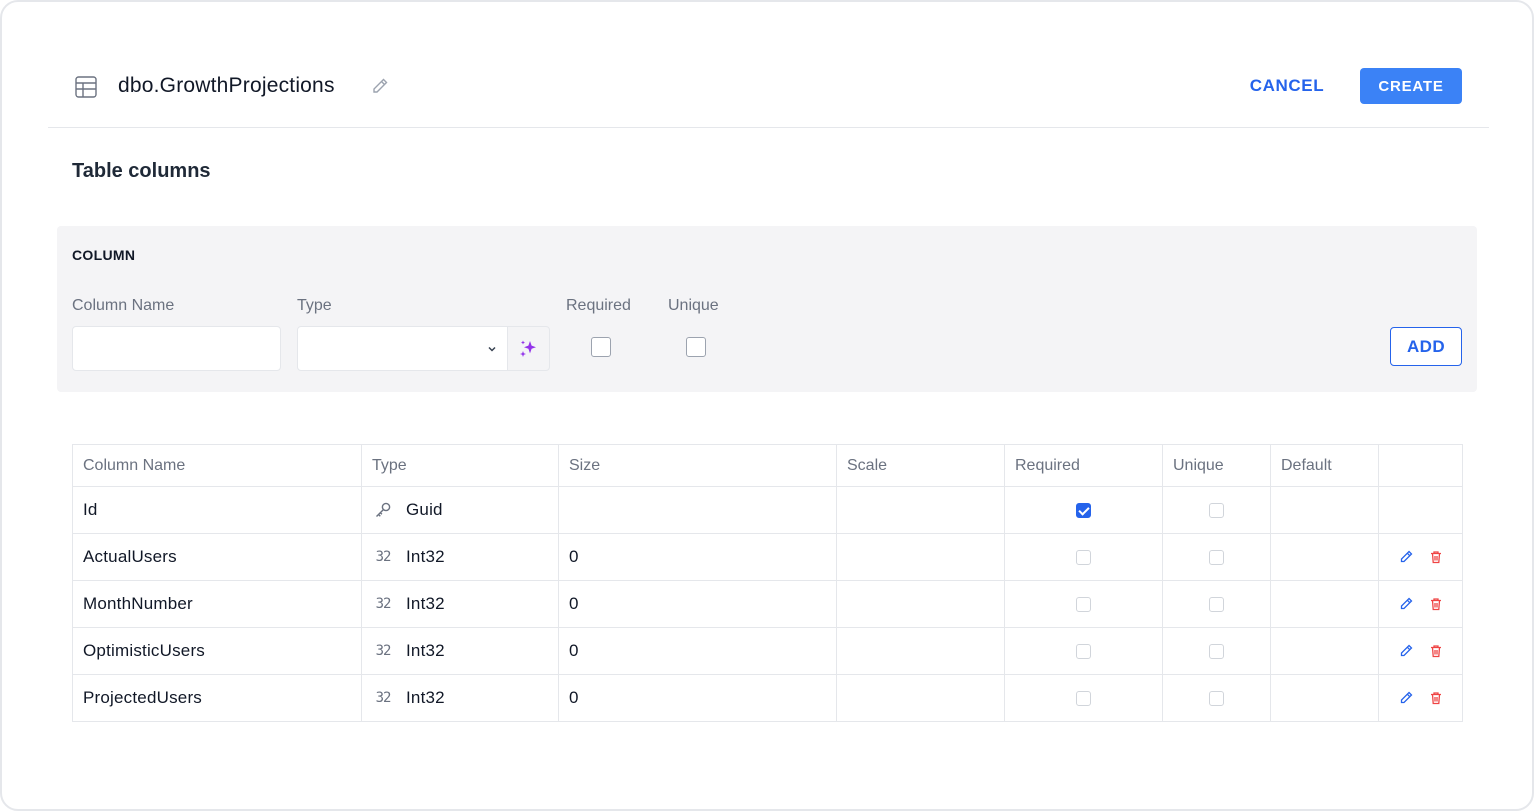  I want to click on unique-checkbox, so click(696, 347).